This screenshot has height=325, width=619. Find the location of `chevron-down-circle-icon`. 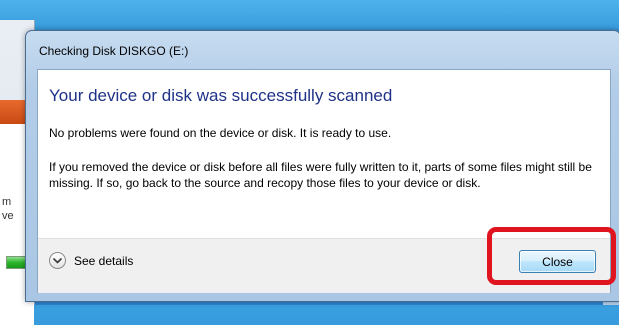

chevron-down-circle-icon is located at coordinates (57, 260).